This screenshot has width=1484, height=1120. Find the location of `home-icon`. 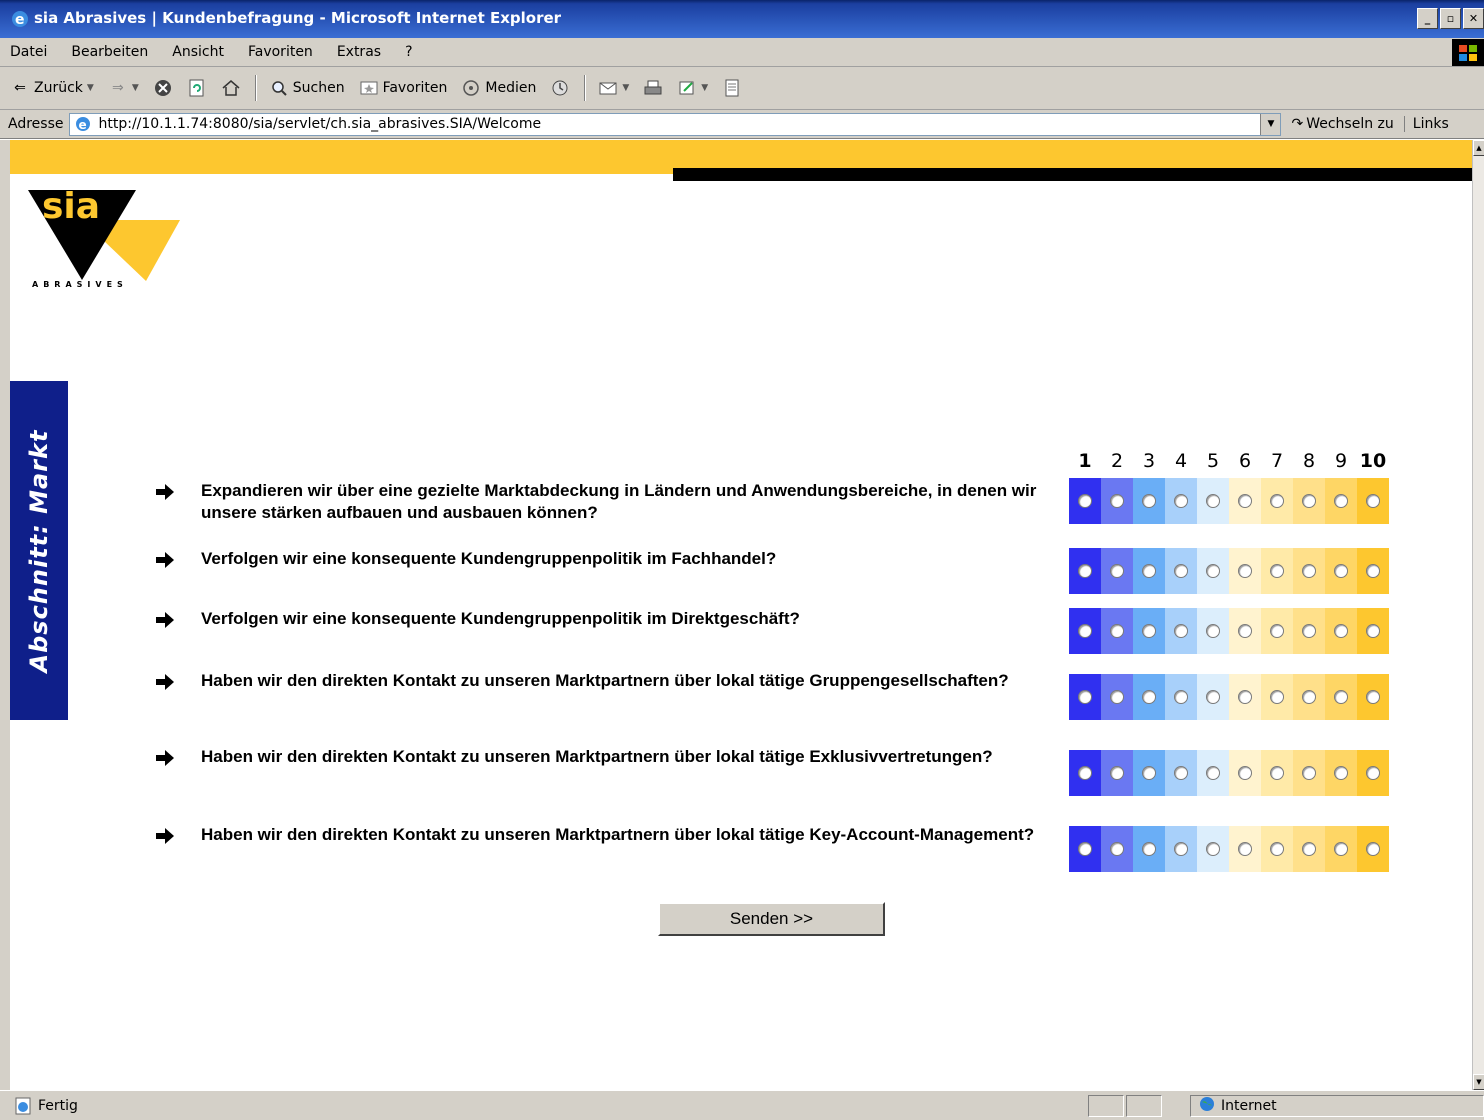

home-icon is located at coordinates (231, 88).